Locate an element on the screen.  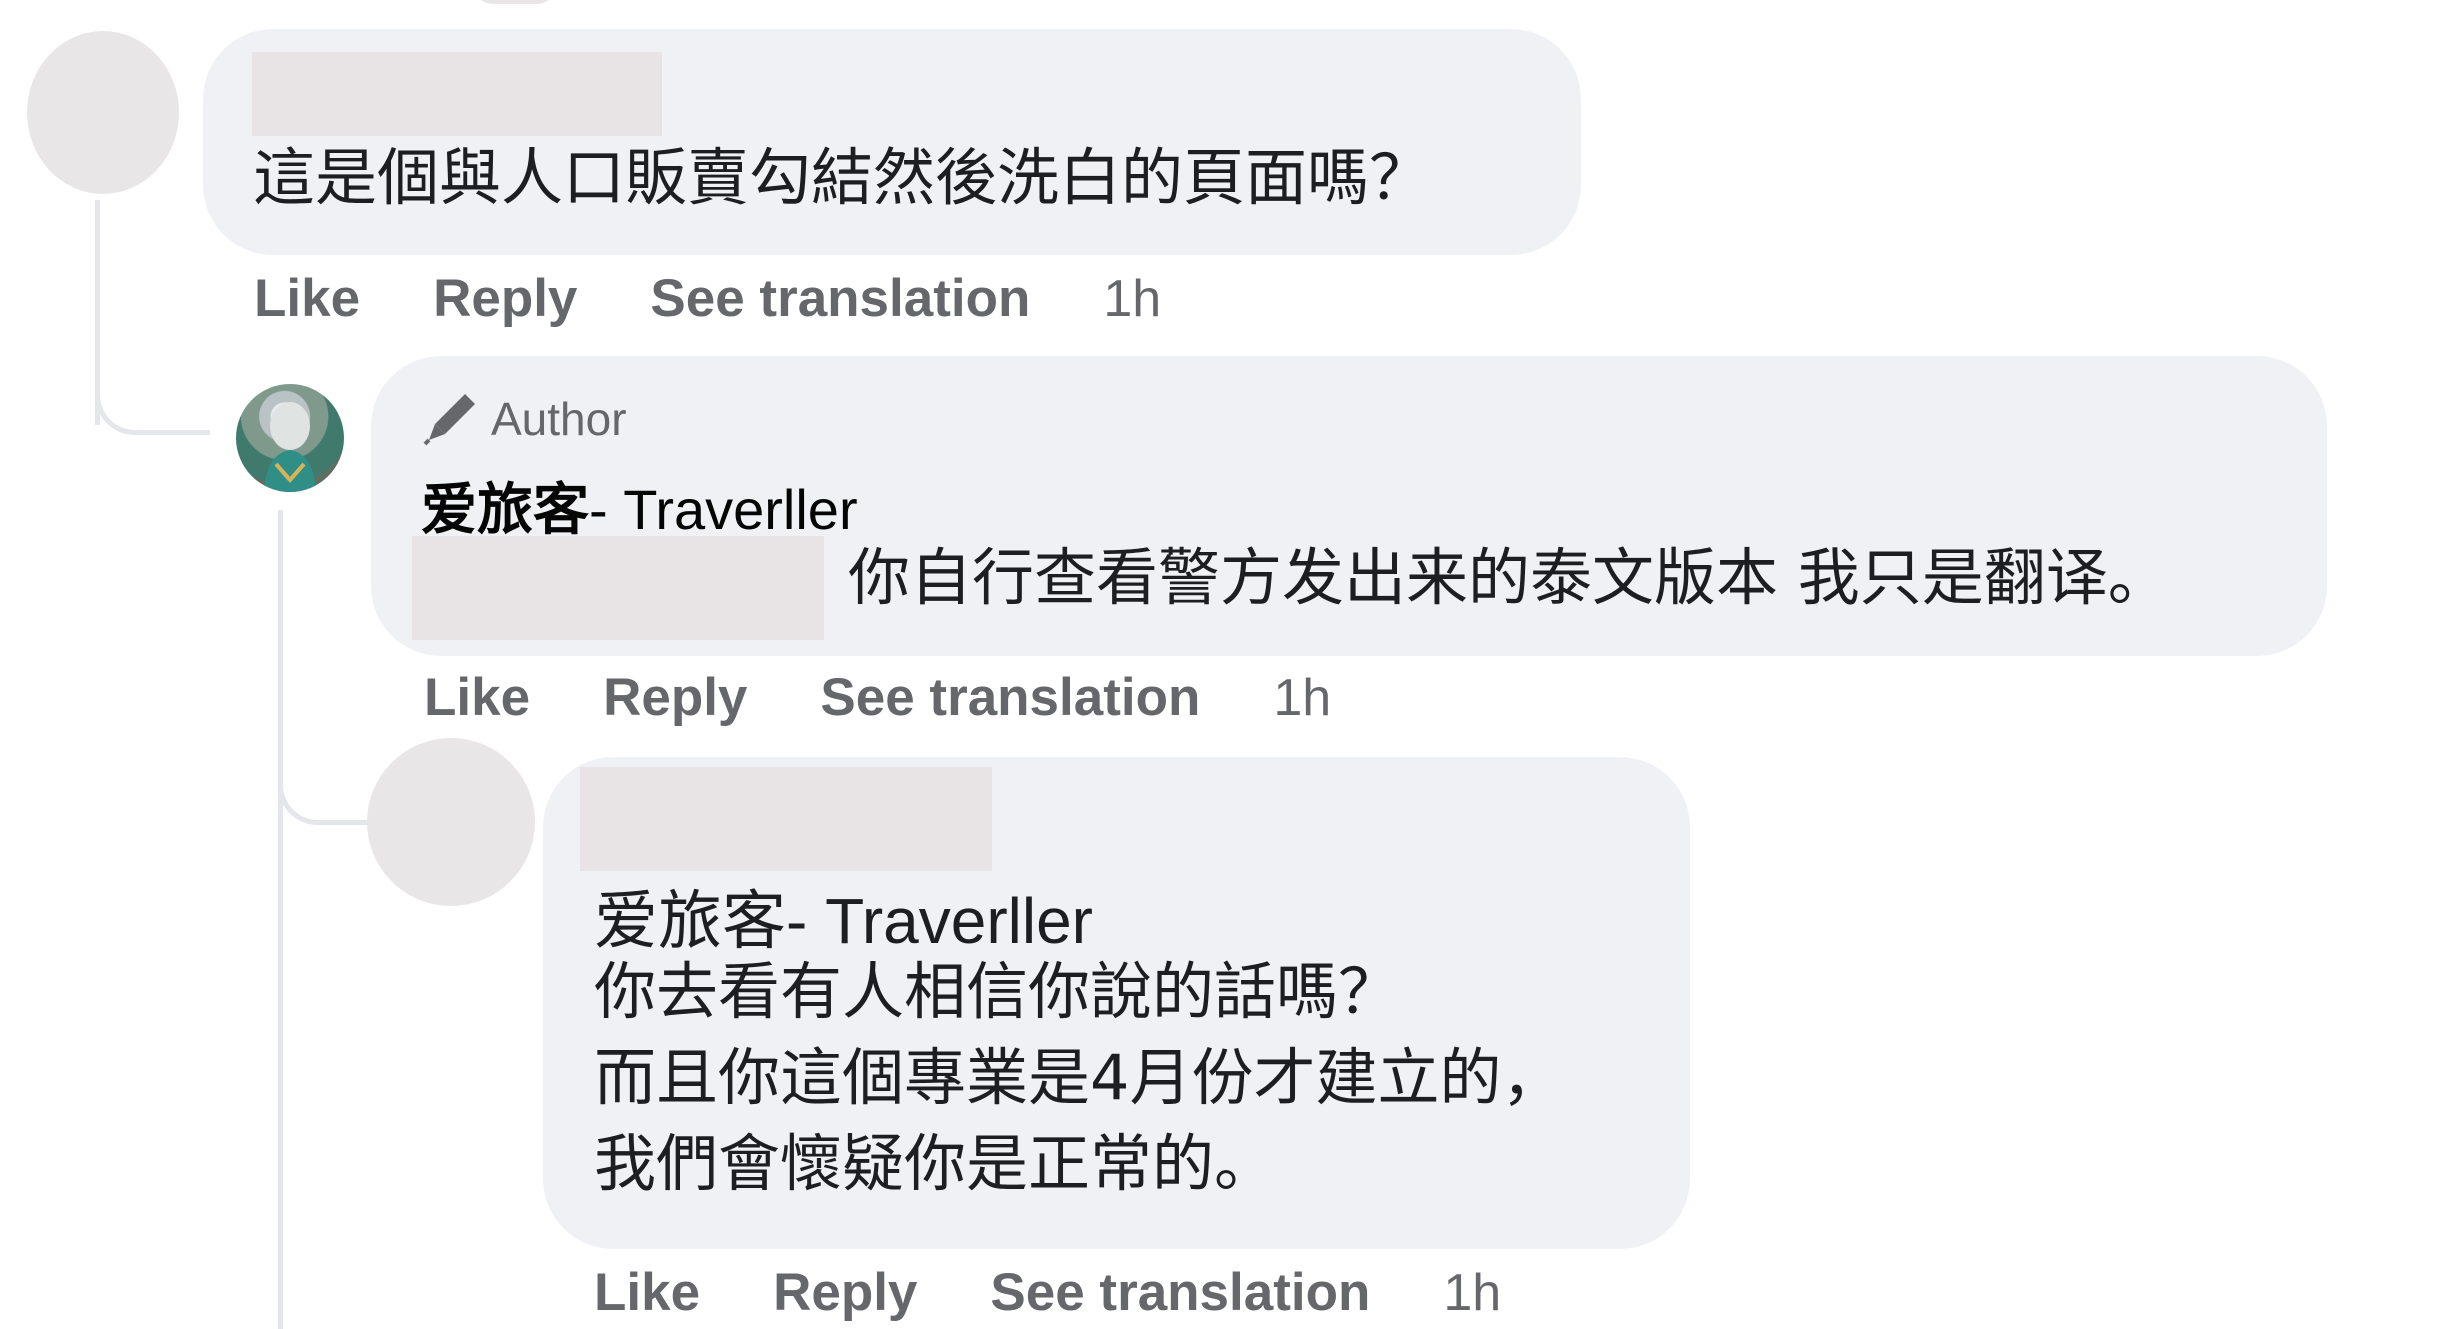
comment-actions-2: Like Reply See translation 1h is located at coordinates (877, 697).